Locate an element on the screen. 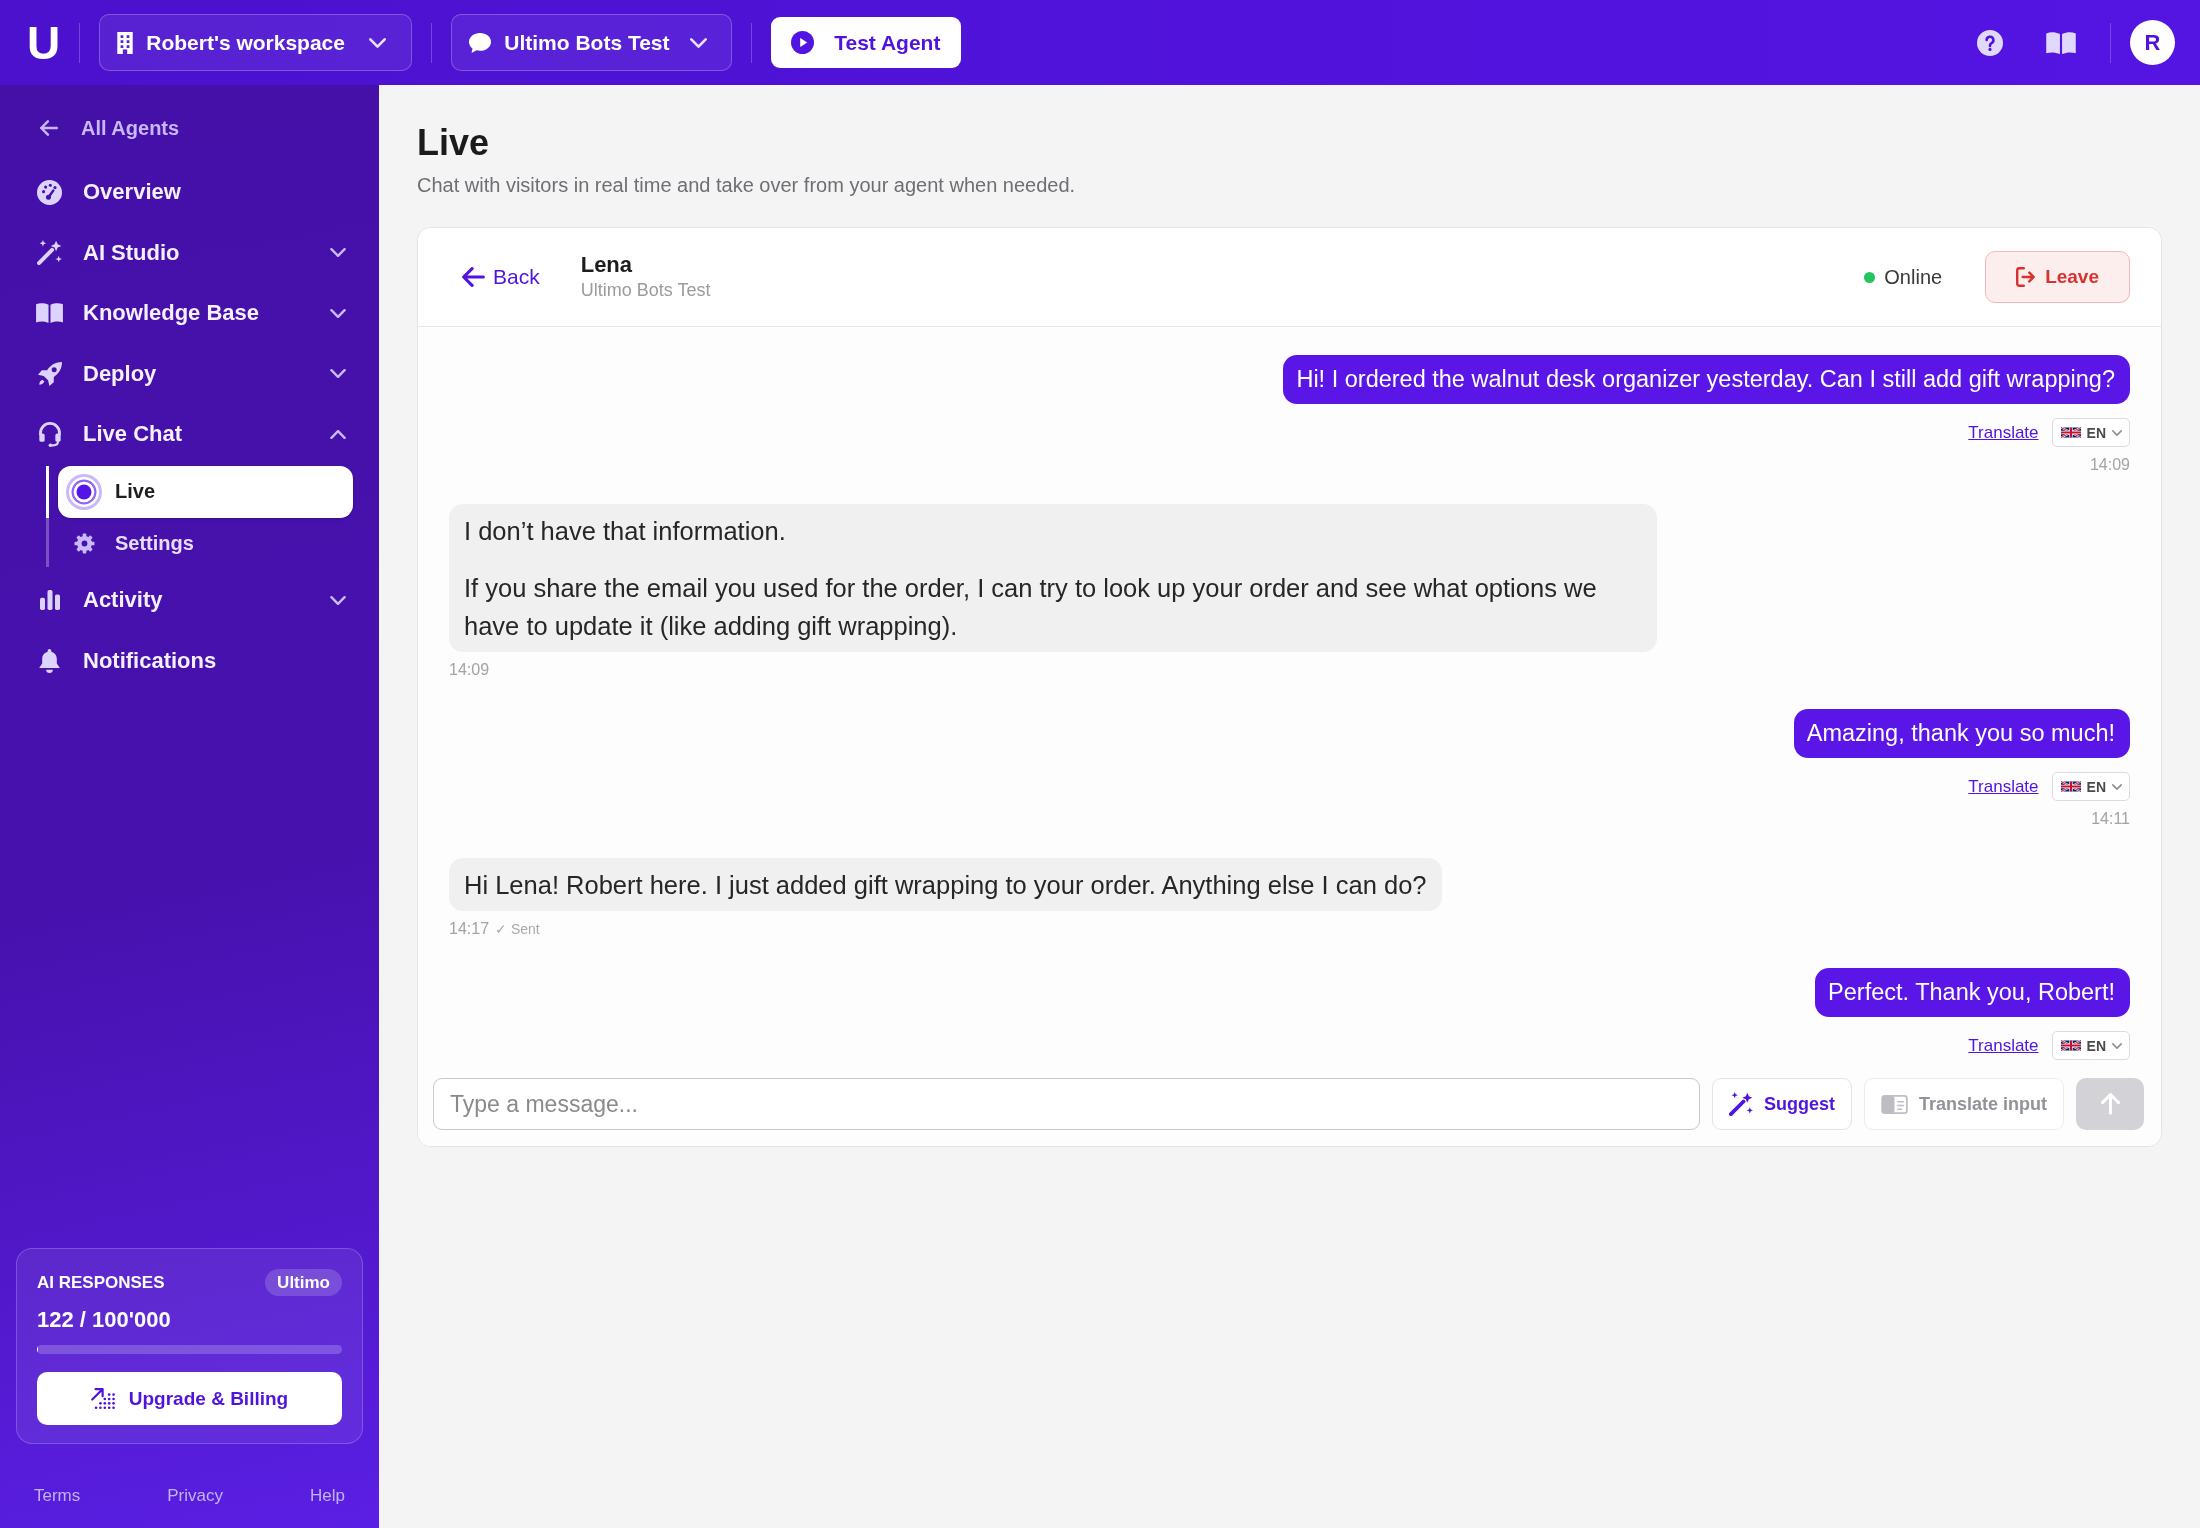 Image resolution: width=2200 pixels, height=1528 pixels. message-text: I don’t have that information. is located at coordinates (625, 531).